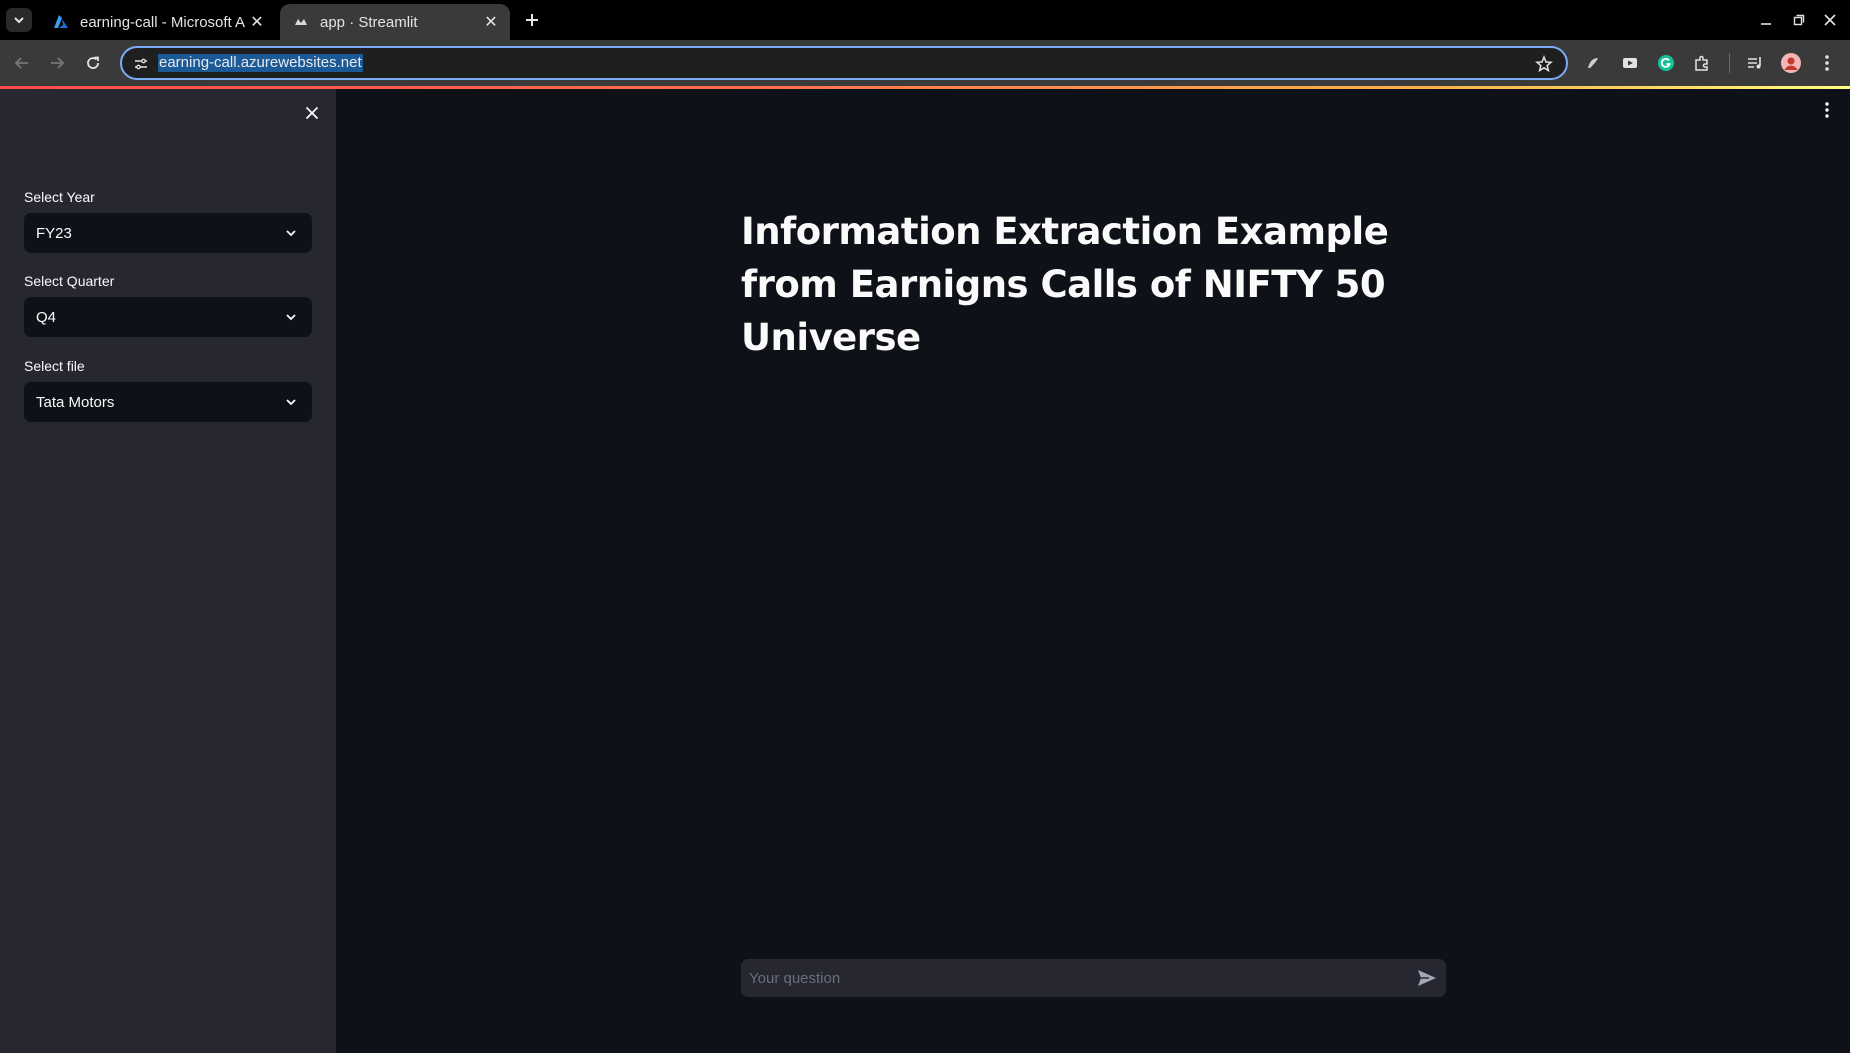  Describe the element at coordinates (1666, 63) in the screenshot. I see `grammarly-icon` at that location.